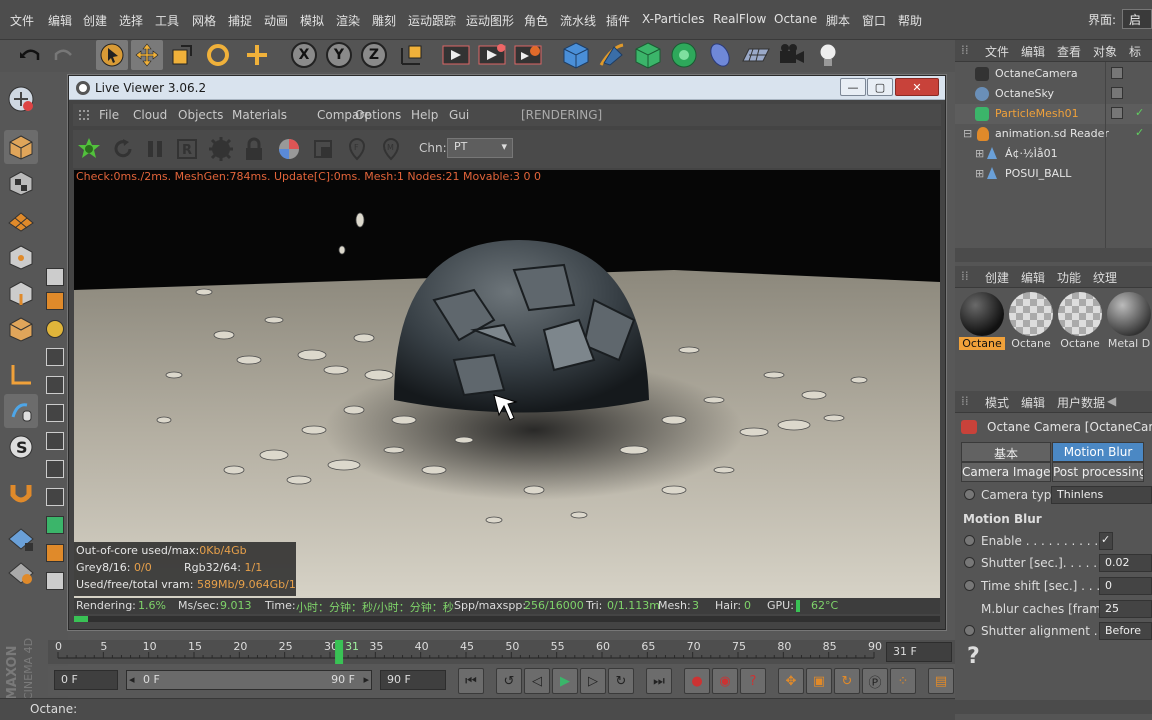 This screenshot has width=1152, height=720. Describe the element at coordinates (982, 322) in the screenshot. I see `material-swatch: Octane` at that location.